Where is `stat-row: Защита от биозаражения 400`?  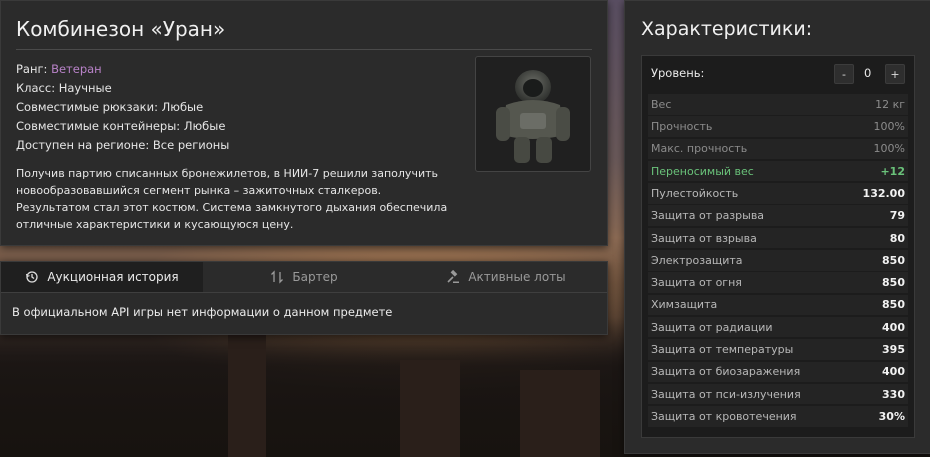 stat-row: Защита от биозаражения 400 is located at coordinates (778, 372).